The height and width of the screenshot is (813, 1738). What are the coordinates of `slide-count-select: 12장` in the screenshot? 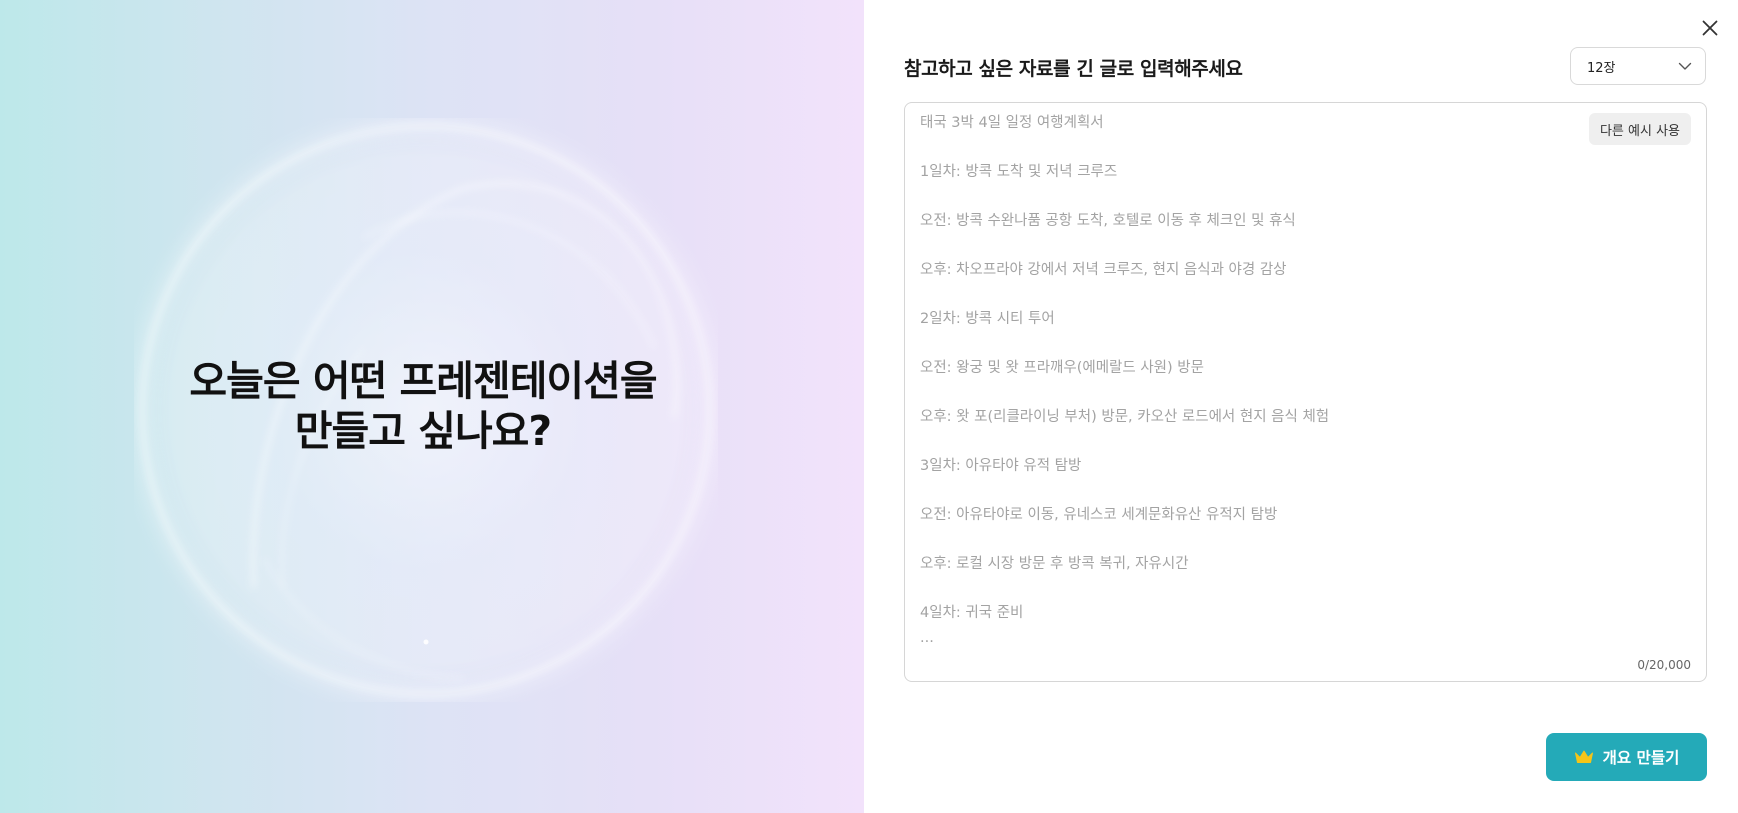 It's located at (1638, 66).